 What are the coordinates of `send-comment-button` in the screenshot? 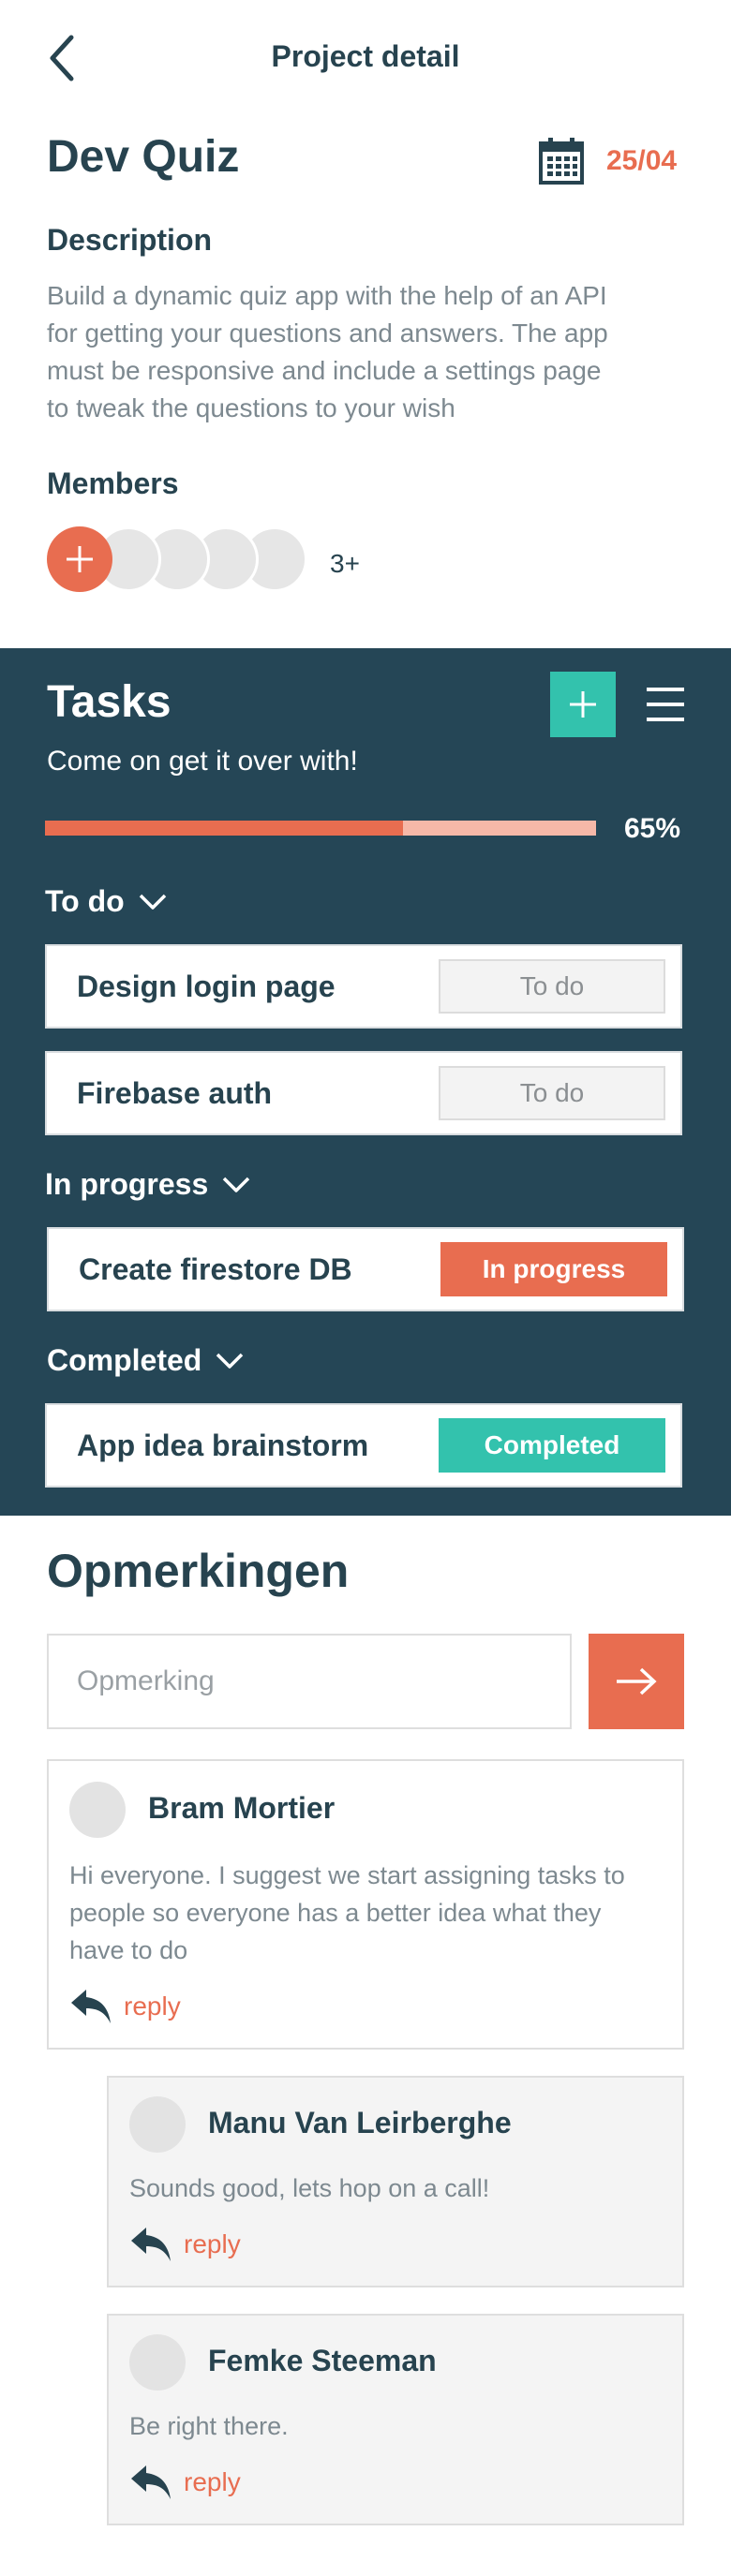 It's located at (636, 1681).